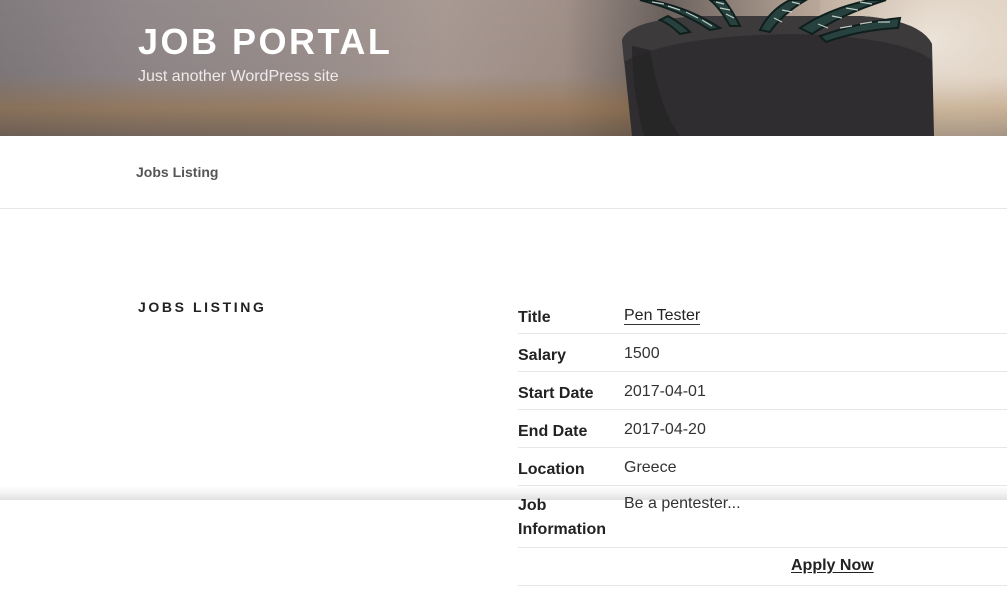 The height and width of the screenshot is (608, 1007). I want to click on job-row-salary: Salary 1500, so click(762, 353).